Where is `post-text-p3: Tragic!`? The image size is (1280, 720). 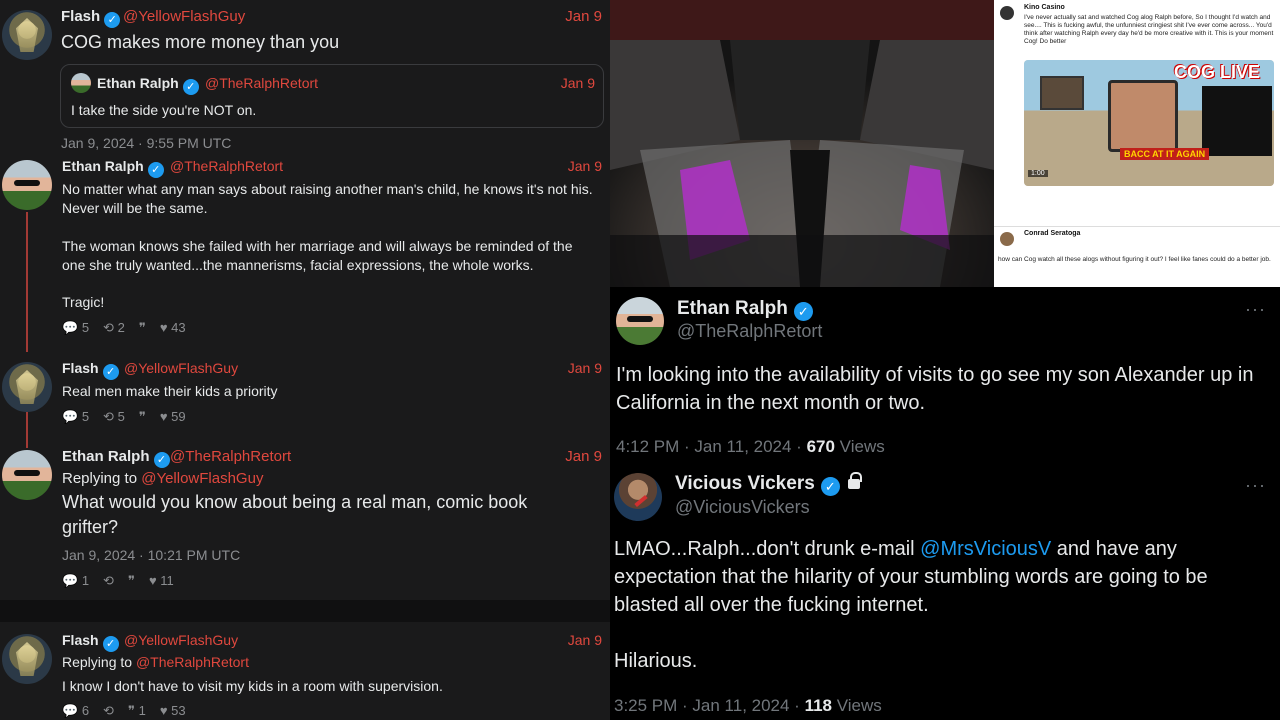
post-text-p3: Tragic! is located at coordinates (83, 302).